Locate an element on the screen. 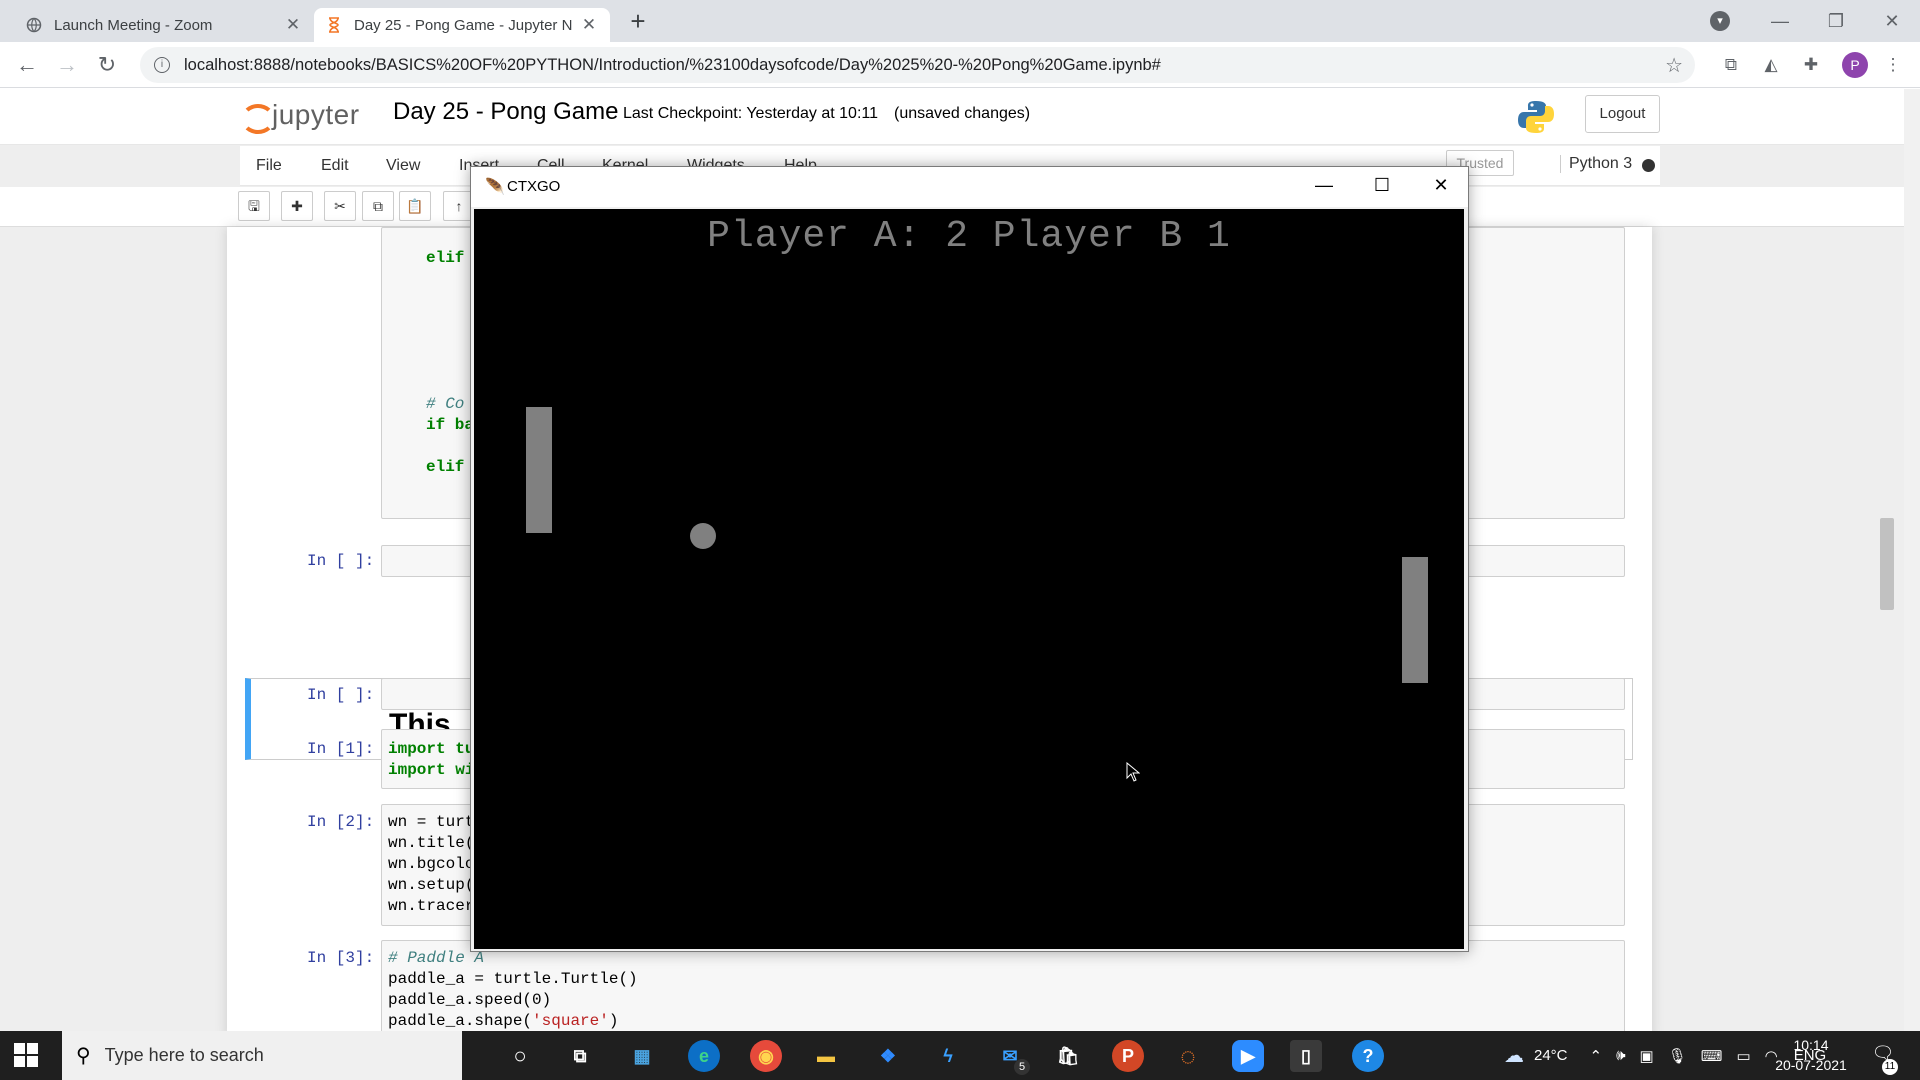 This screenshot has height=1080, width=1920. windows-start-icon is located at coordinates (26, 1055).